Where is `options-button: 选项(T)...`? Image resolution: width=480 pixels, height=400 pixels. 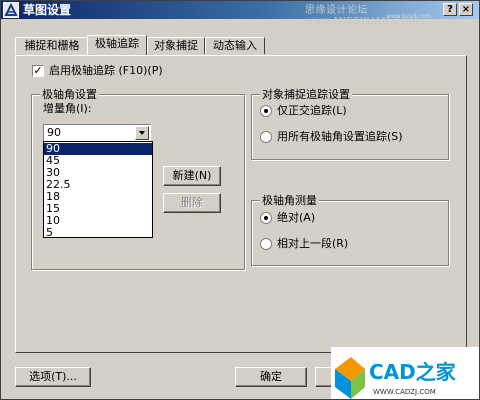 options-button: 选项(T)... is located at coordinates (53, 377).